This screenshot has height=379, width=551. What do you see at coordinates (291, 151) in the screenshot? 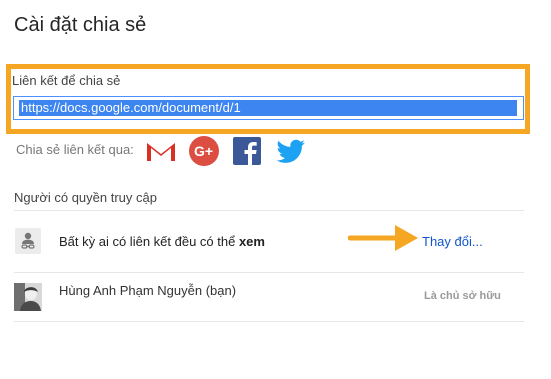
I see `twitter-icon` at bounding box center [291, 151].